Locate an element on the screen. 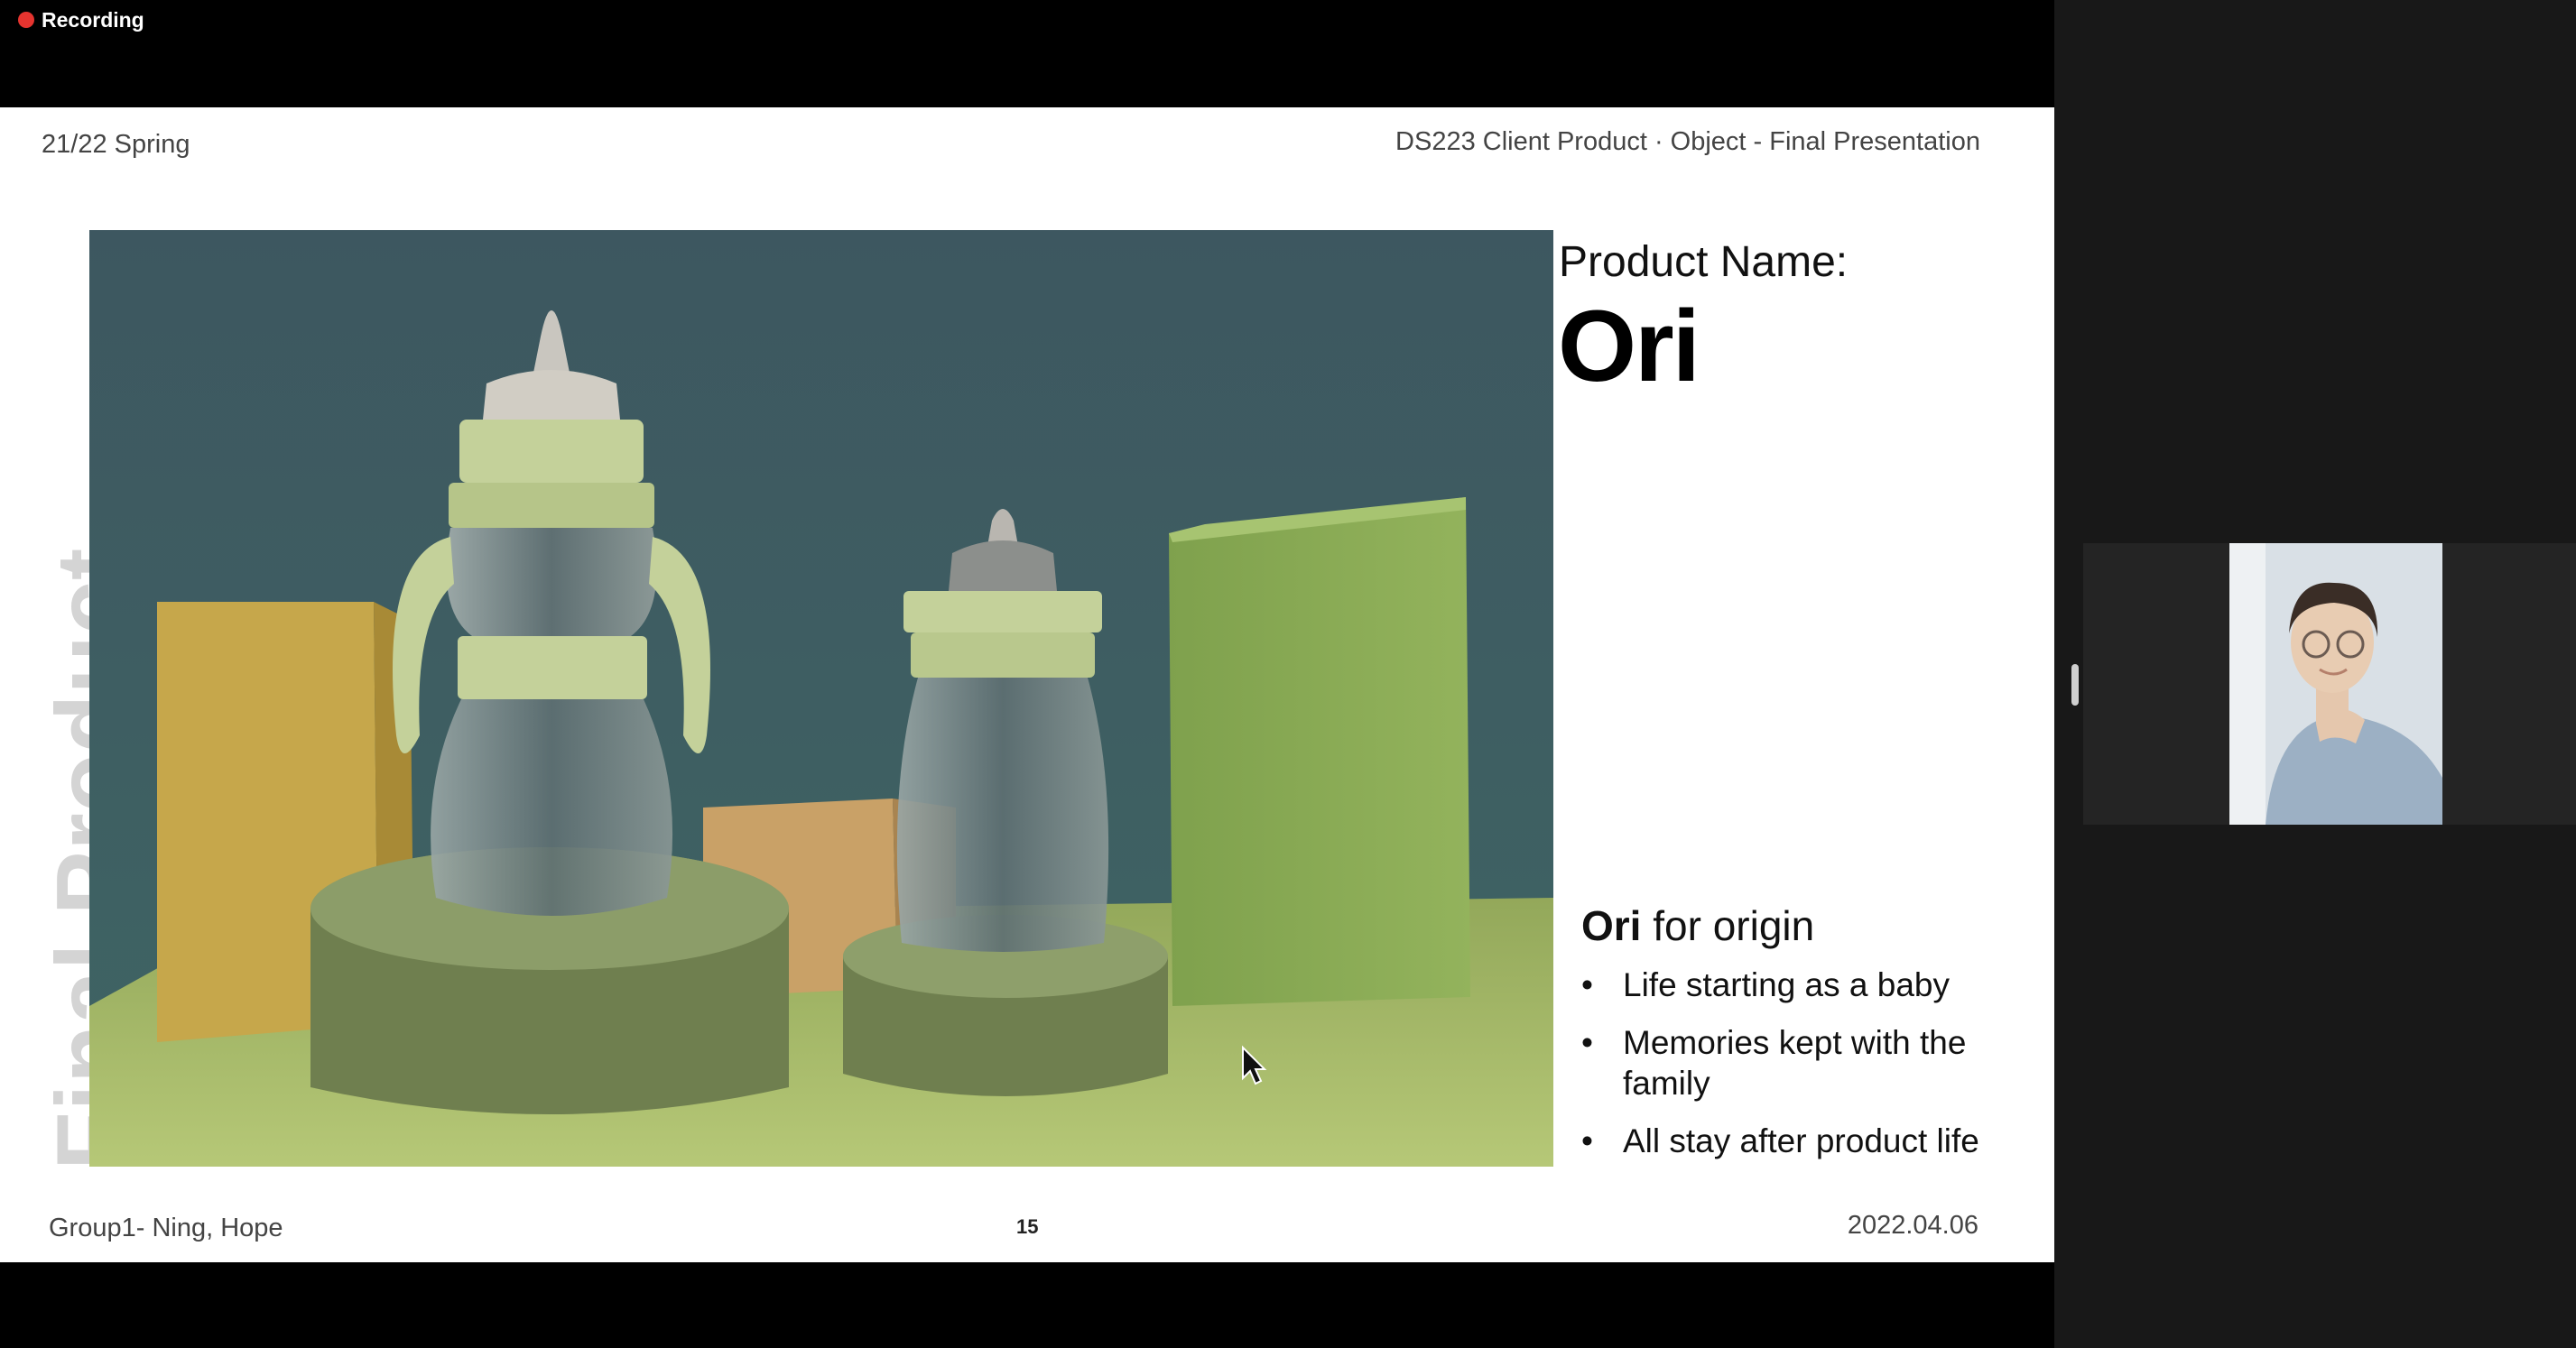 This screenshot has width=2576, height=1348. resize-handle is located at coordinates (2075, 685).